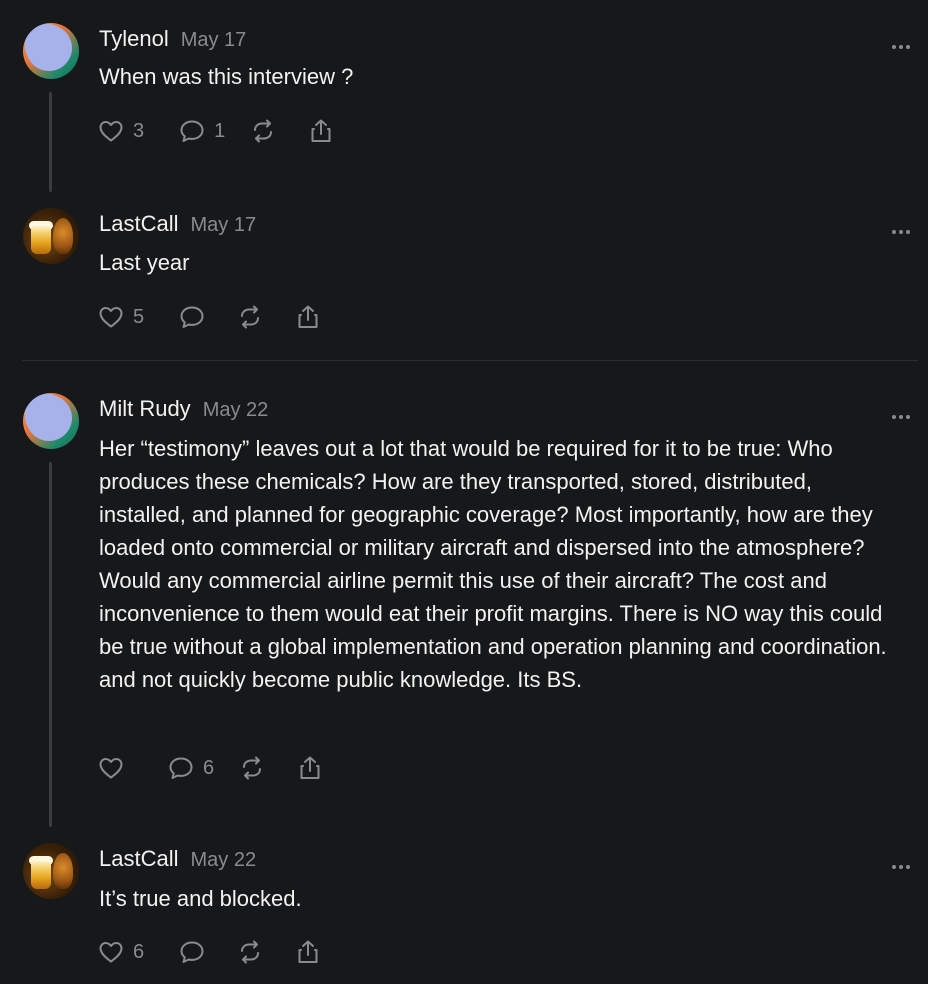 The height and width of the screenshot is (984, 928). I want to click on like-count: 5, so click(139, 316).